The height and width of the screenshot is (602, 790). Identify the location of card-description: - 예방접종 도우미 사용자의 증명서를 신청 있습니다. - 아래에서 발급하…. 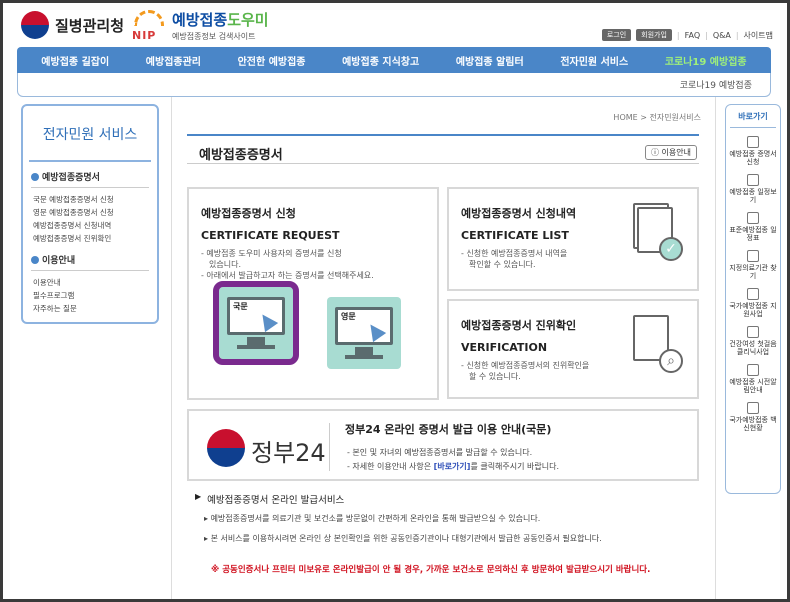
(287, 264).